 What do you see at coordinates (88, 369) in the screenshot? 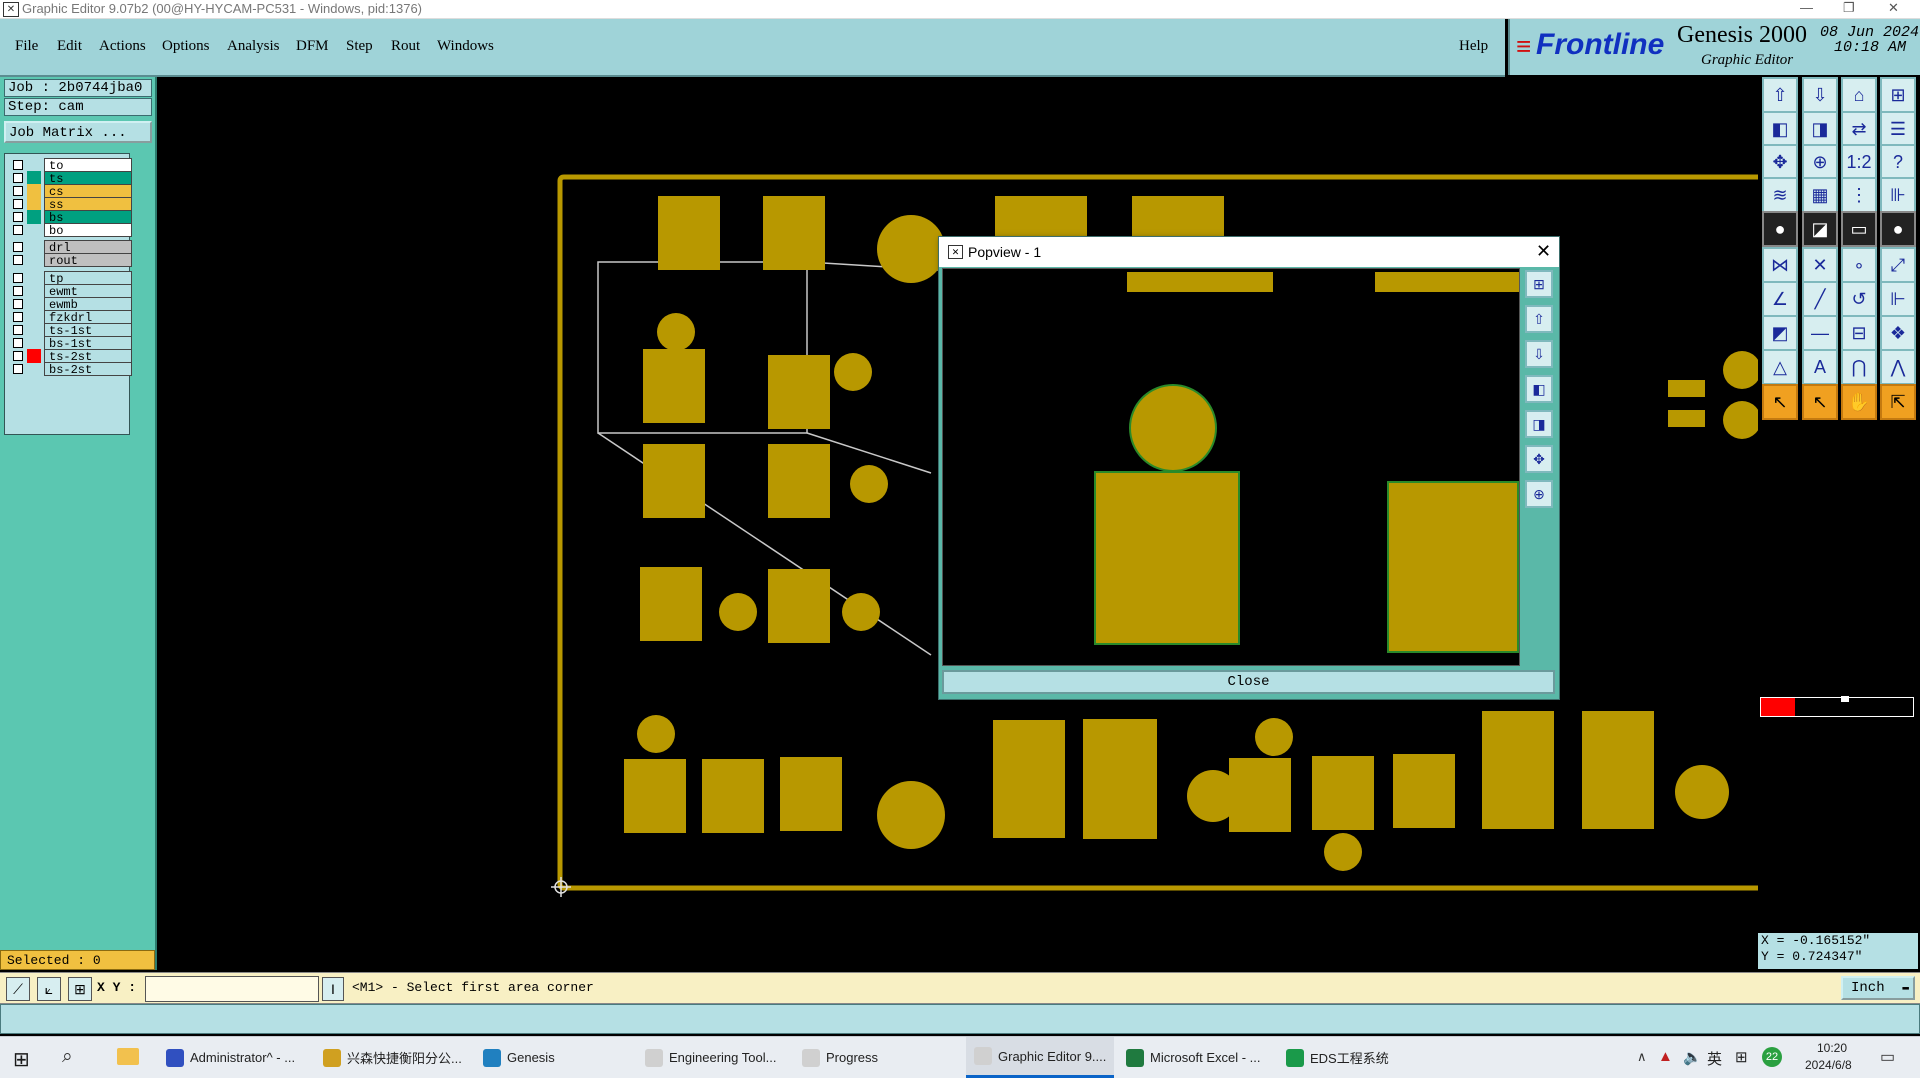
I see `layer-name: bs-2st` at bounding box center [88, 369].